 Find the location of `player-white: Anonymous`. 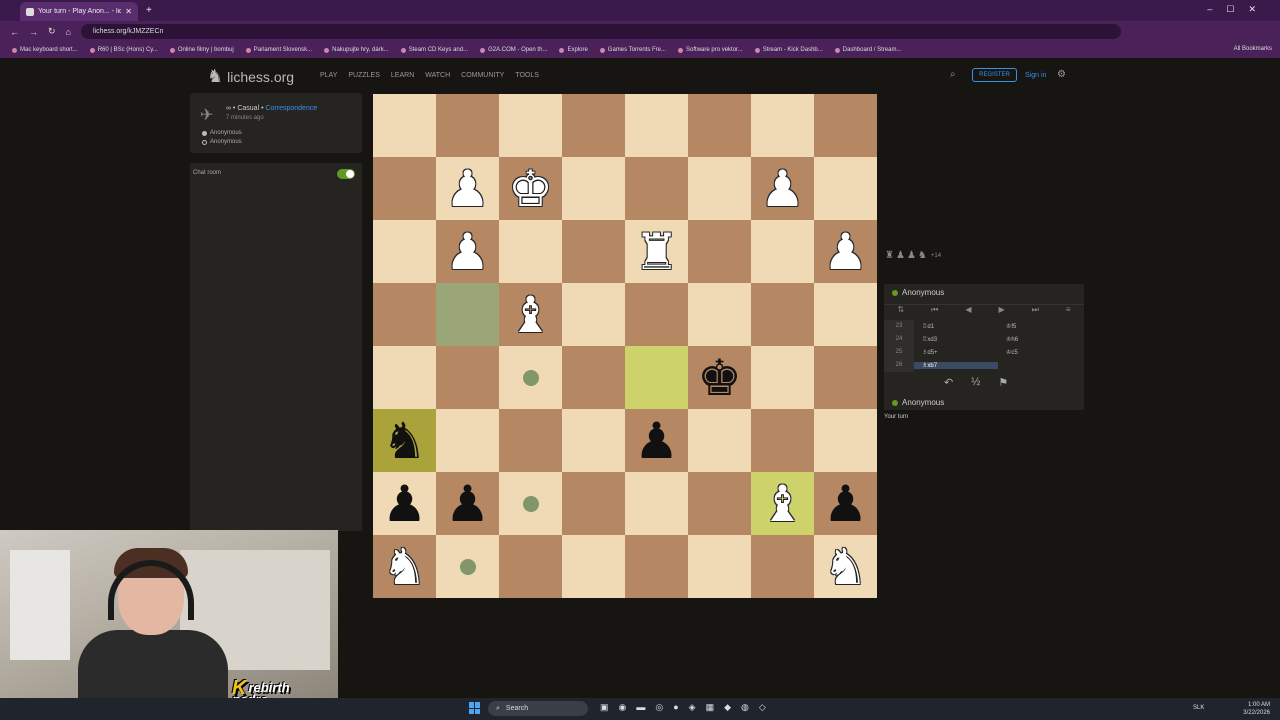

player-white: Anonymous is located at coordinates (222, 133).